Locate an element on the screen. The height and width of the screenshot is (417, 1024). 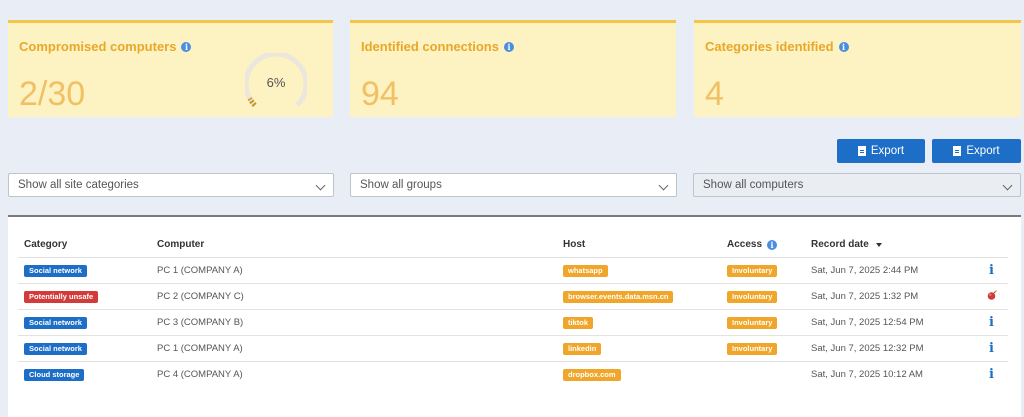
select-value: Show all site categories is located at coordinates (78, 185).